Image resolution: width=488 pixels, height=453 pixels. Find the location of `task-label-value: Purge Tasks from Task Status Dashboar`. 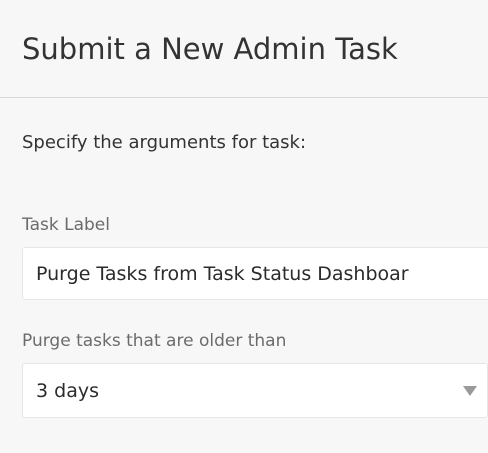

task-label-value: Purge Tasks from Task Status Dashboar is located at coordinates (222, 273).